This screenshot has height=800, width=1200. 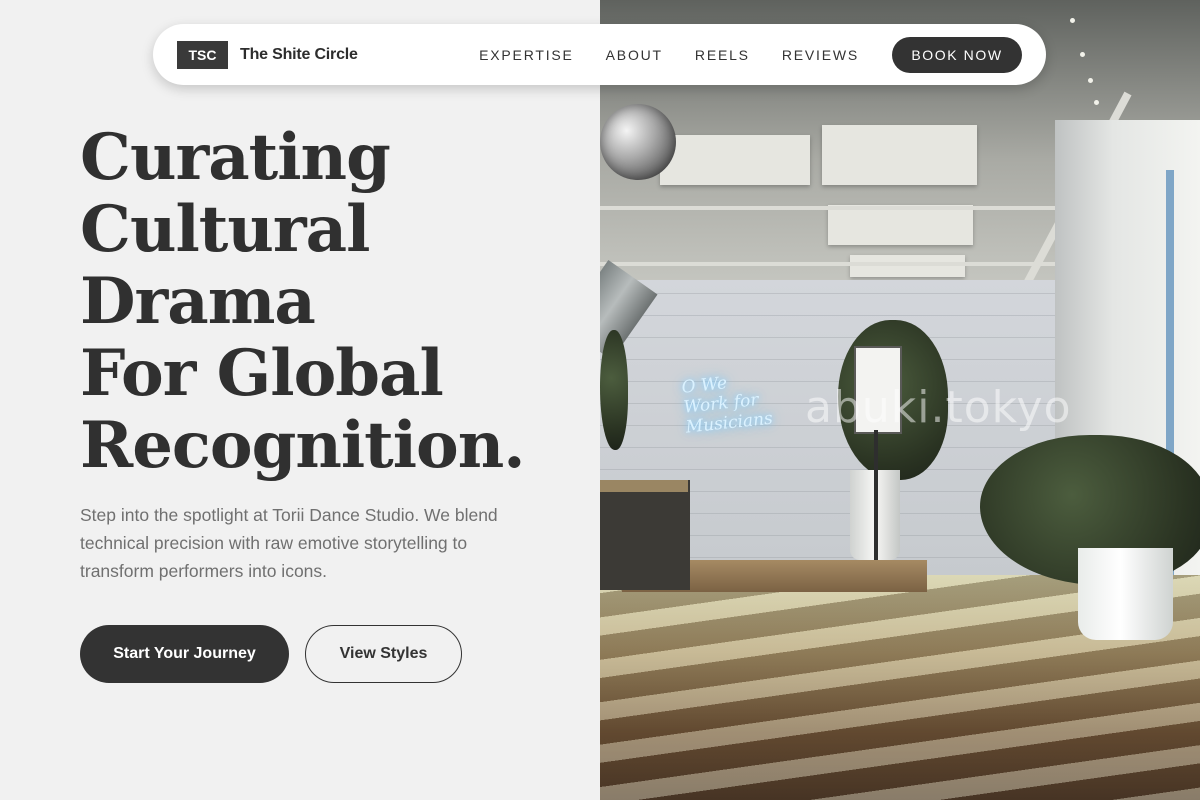 What do you see at coordinates (262, 373) in the screenshot?
I see `headline-line: For Global` at bounding box center [262, 373].